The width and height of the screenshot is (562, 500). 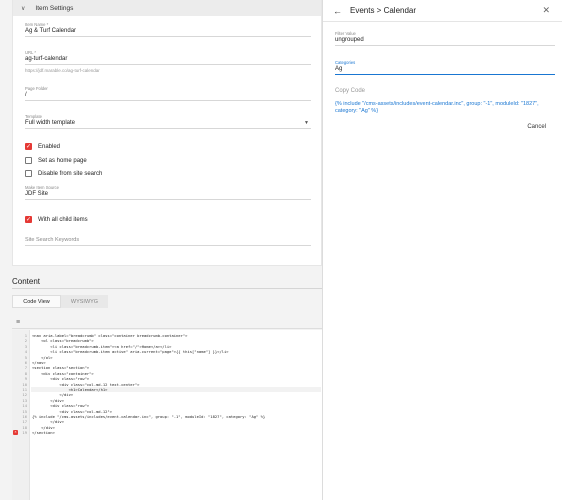 What do you see at coordinates (167, 8) in the screenshot?
I see `item-settings-header: ∨ Item Settings` at bounding box center [167, 8].